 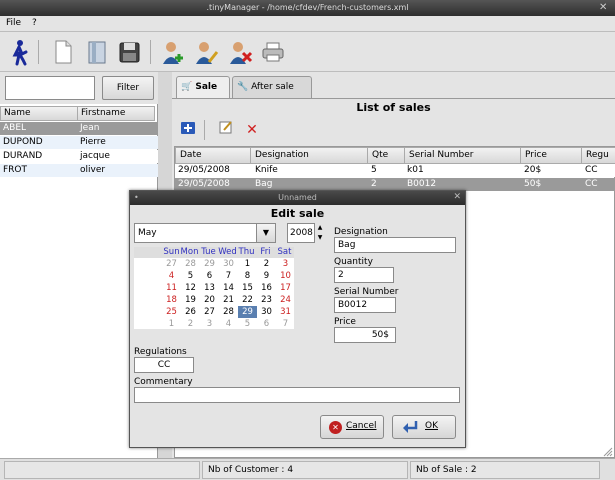 What do you see at coordinates (297, 395) in the screenshot?
I see `commentary-field` at bounding box center [297, 395].